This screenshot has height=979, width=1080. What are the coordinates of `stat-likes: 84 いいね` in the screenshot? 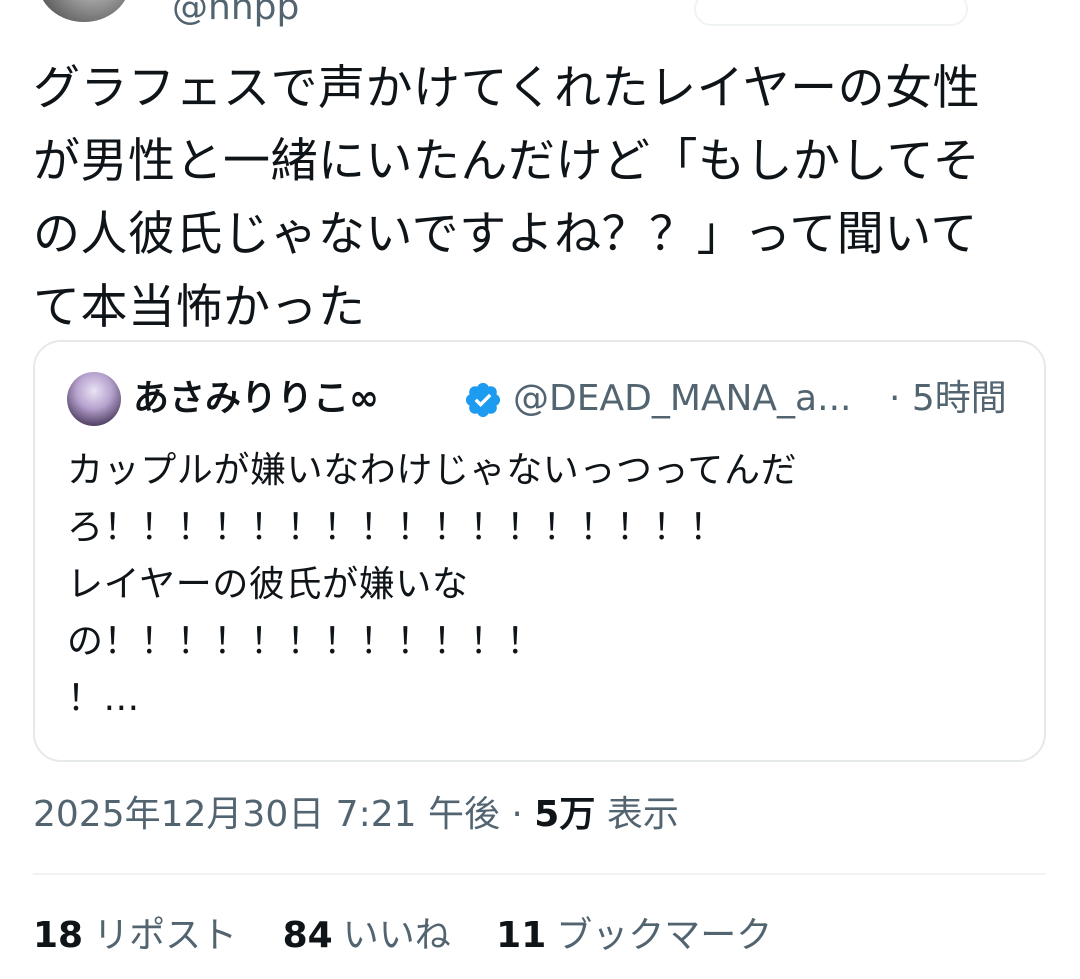 It's located at (367, 936).